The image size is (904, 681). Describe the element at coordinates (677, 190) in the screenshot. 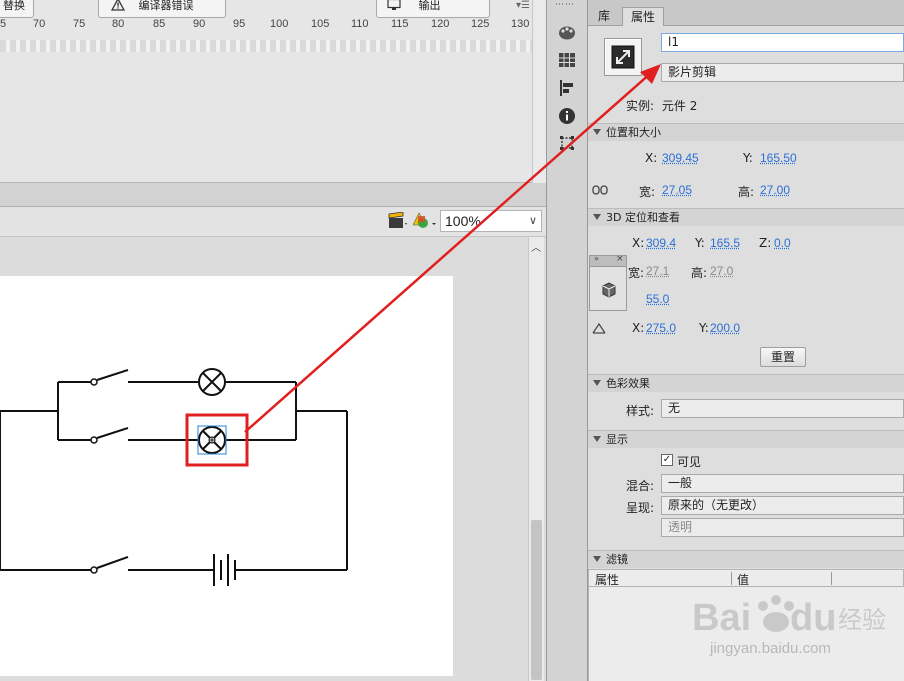

I see `width-value: 27.05` at that location.